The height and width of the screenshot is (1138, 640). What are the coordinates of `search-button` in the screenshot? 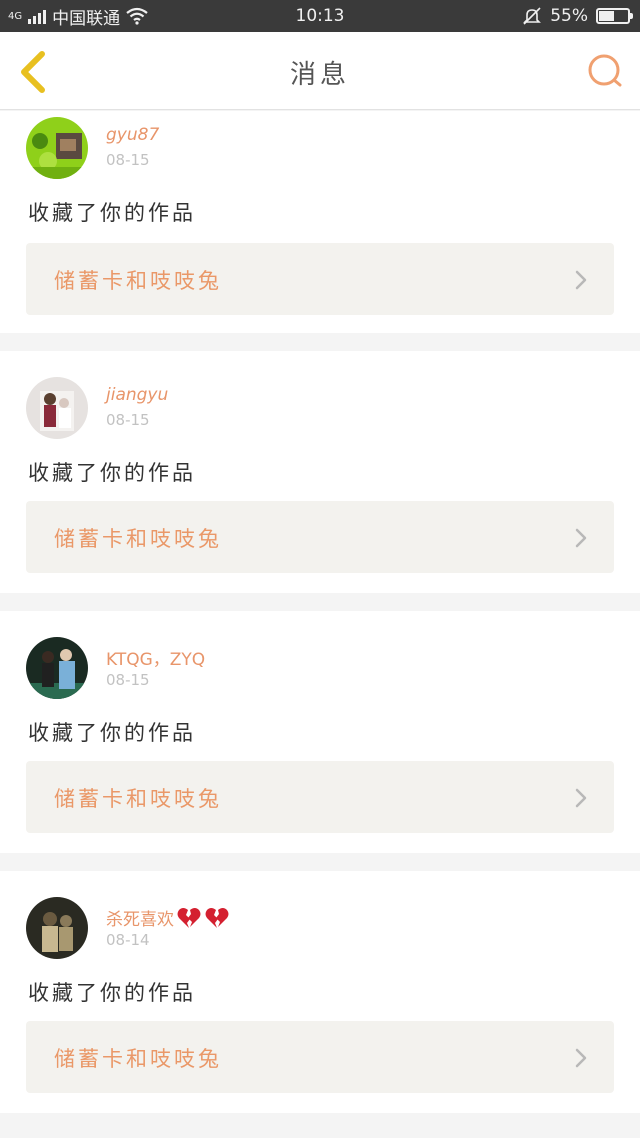 It's located at (606, 72).